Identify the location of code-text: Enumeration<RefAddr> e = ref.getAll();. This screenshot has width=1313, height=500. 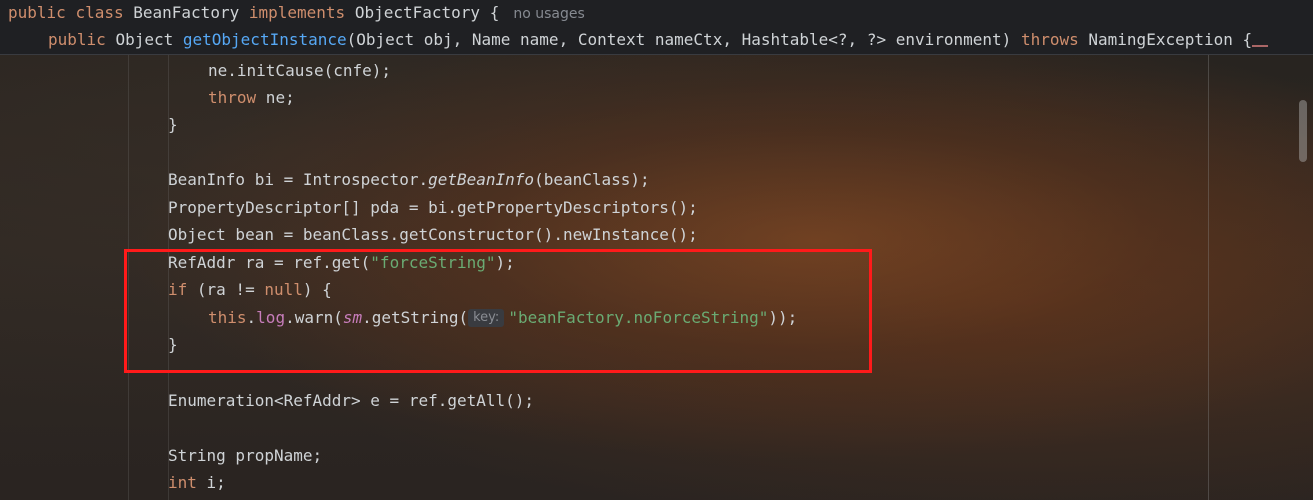
(351, 400).